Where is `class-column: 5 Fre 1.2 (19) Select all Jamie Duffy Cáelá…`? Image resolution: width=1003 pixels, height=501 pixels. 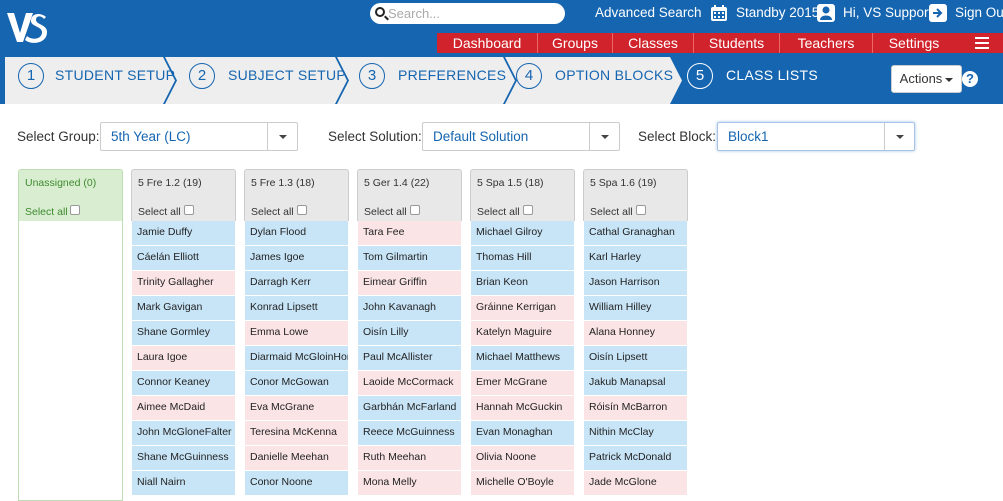
class-column: 5 Fre 1.2 (19) Select all Jamie Duffy Cáelá… is located at coordinates (183, 334).